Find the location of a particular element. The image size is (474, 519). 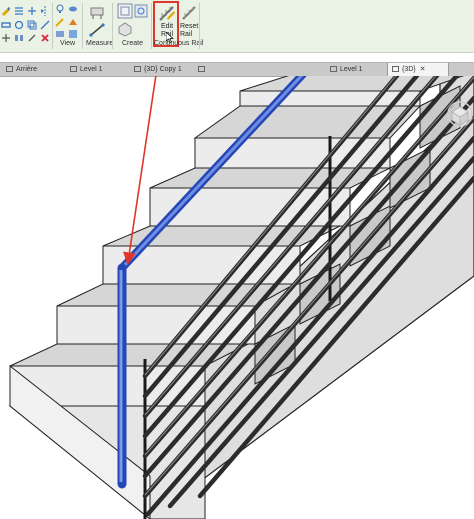

tab-arriere: Arrière is located at coordinates (35, 69).